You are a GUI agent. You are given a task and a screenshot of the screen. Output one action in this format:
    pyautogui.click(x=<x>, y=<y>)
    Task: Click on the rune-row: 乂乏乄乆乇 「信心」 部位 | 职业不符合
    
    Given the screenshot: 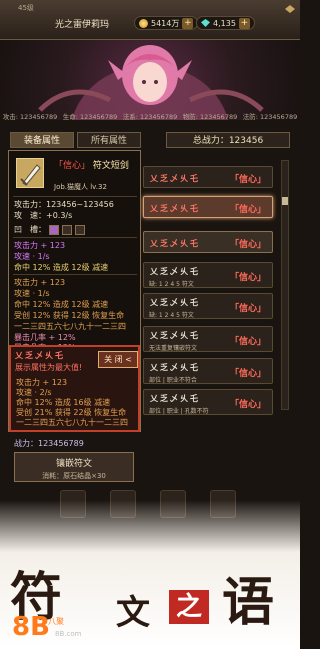 What is the action you would take?
    pyautogui.click(x=208, y=371)
    